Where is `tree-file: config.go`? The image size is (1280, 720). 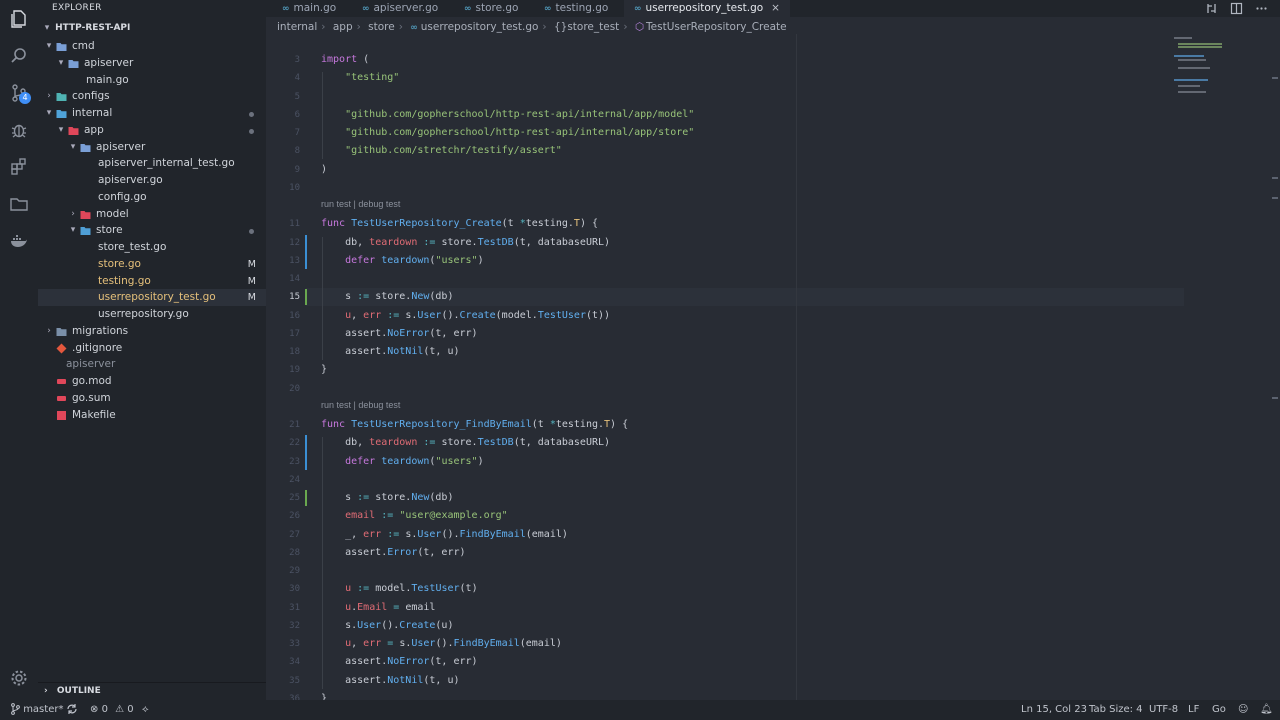 tree-file: config.go is located at coordinates (152, 197).